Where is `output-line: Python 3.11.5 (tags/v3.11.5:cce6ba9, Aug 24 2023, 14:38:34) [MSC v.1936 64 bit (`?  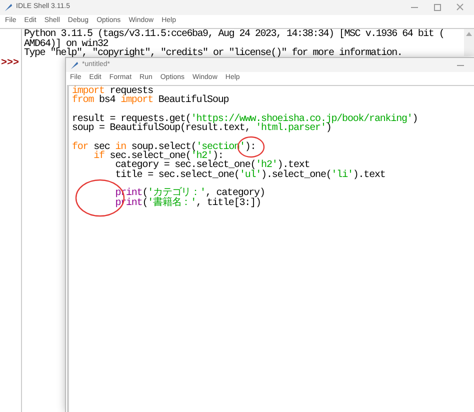
output-line: Python 3.11.5 (tags/v3.11.5:cce6ba9, Aug 24 2023, 14:38:34) [MSC v.1936 64 bit ( is located at coordinates (234, 35).